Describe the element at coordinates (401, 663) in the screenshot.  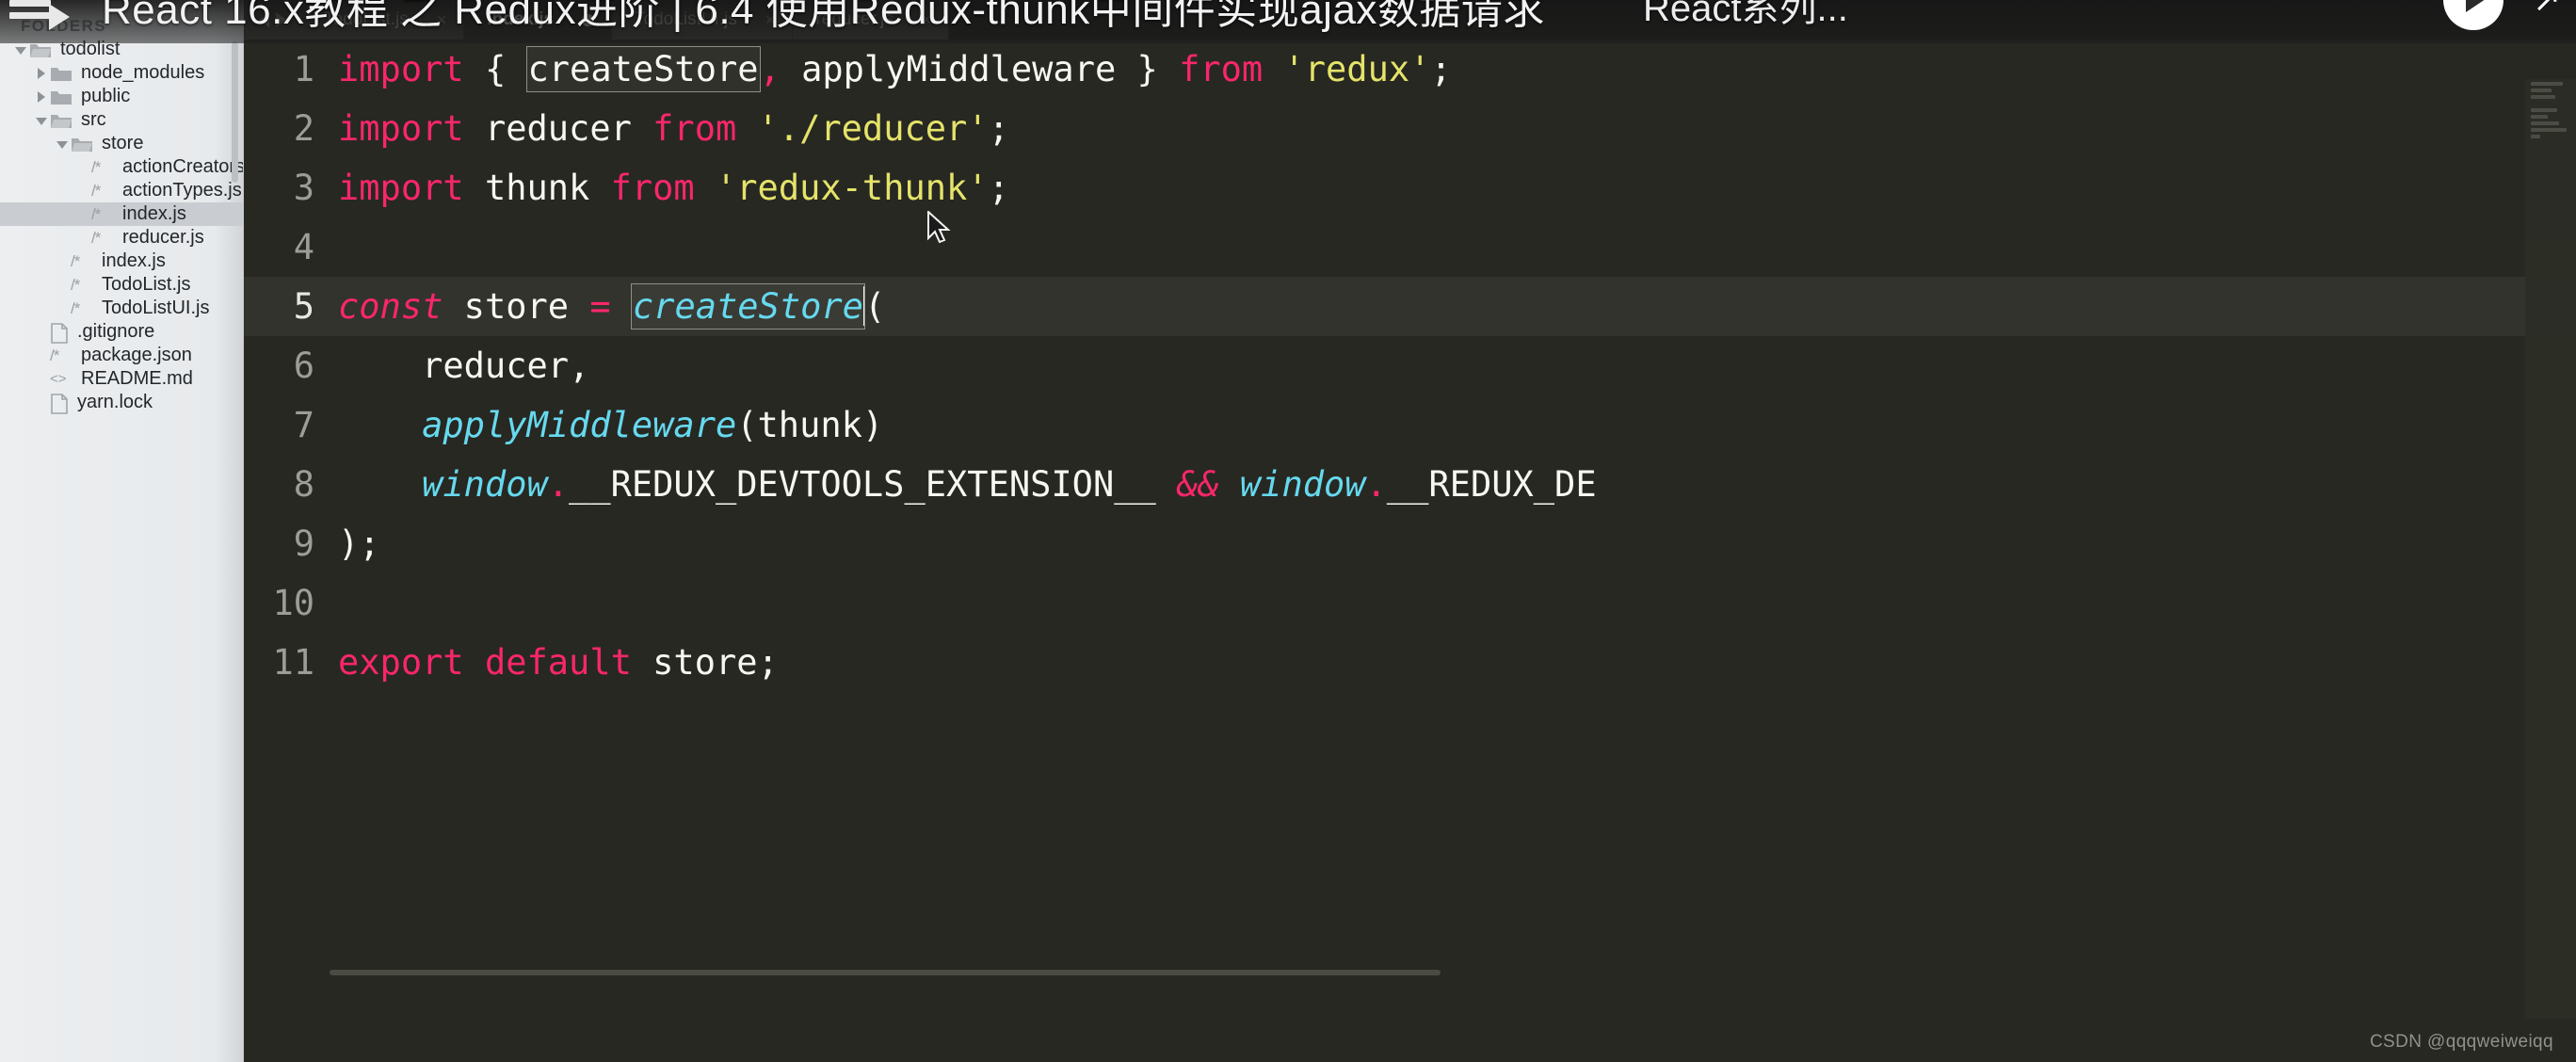
I see `token-export: export` at that location.